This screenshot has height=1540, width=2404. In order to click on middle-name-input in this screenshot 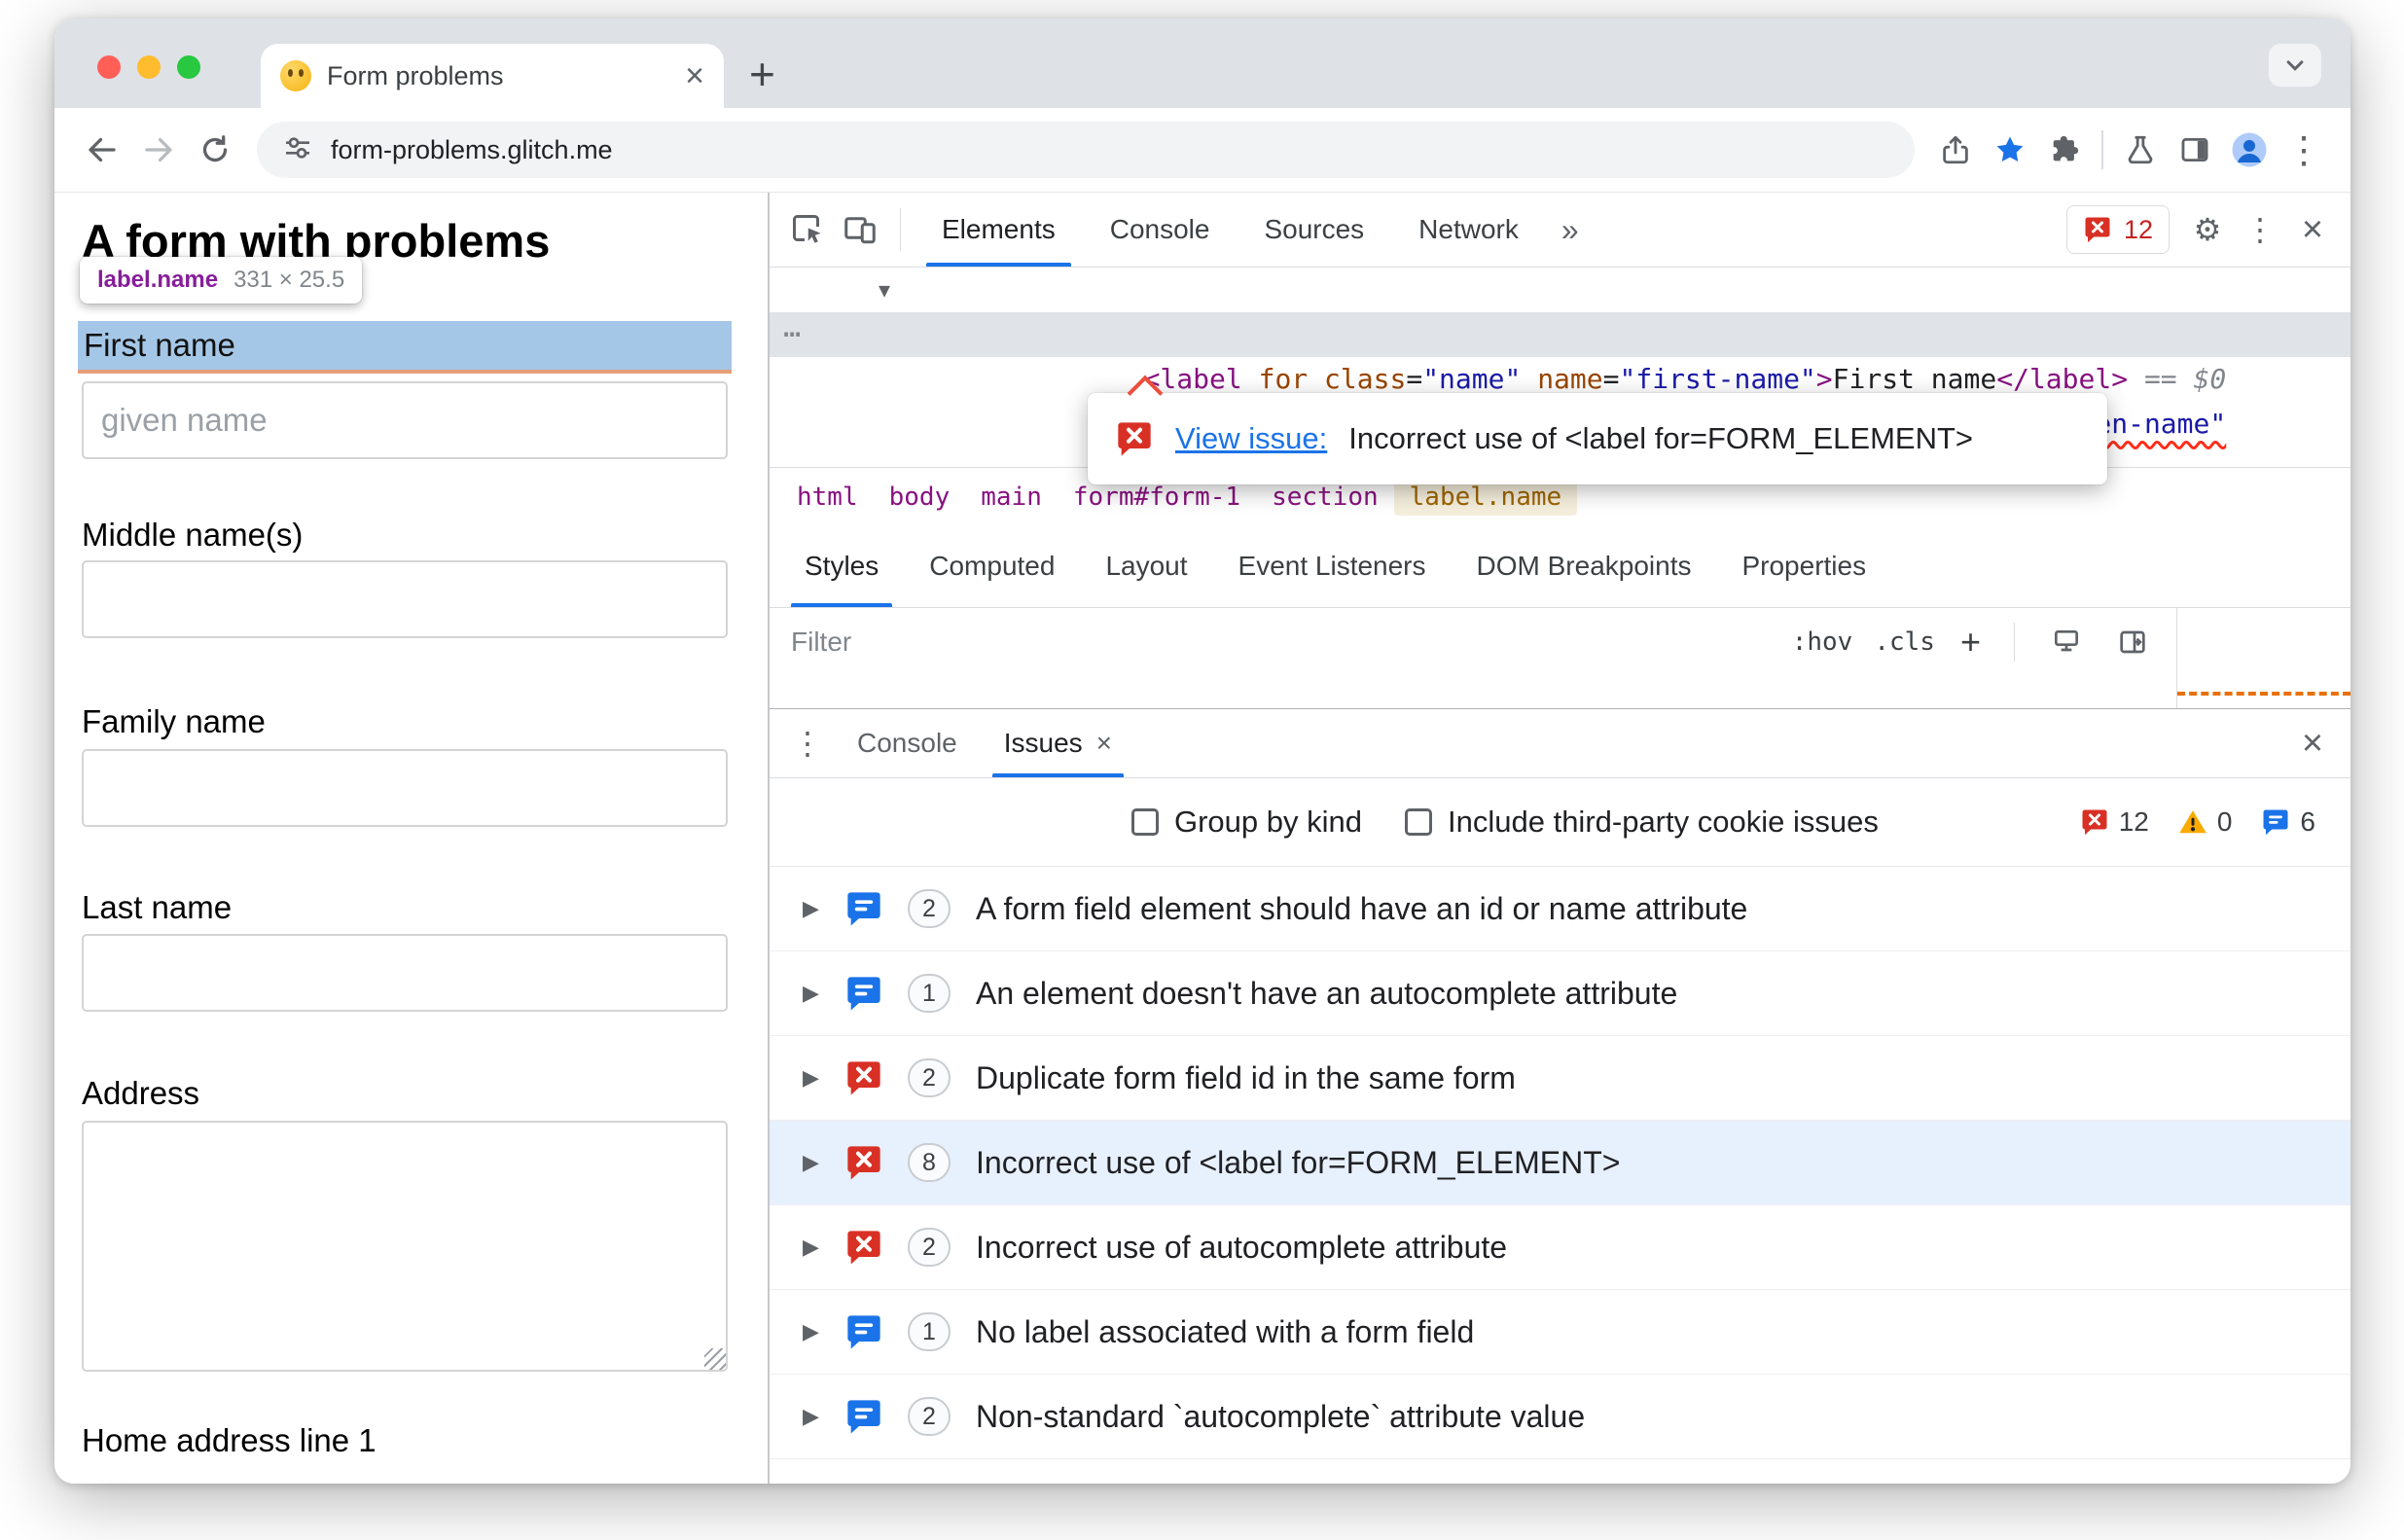, I will do `click(405, 599)`.